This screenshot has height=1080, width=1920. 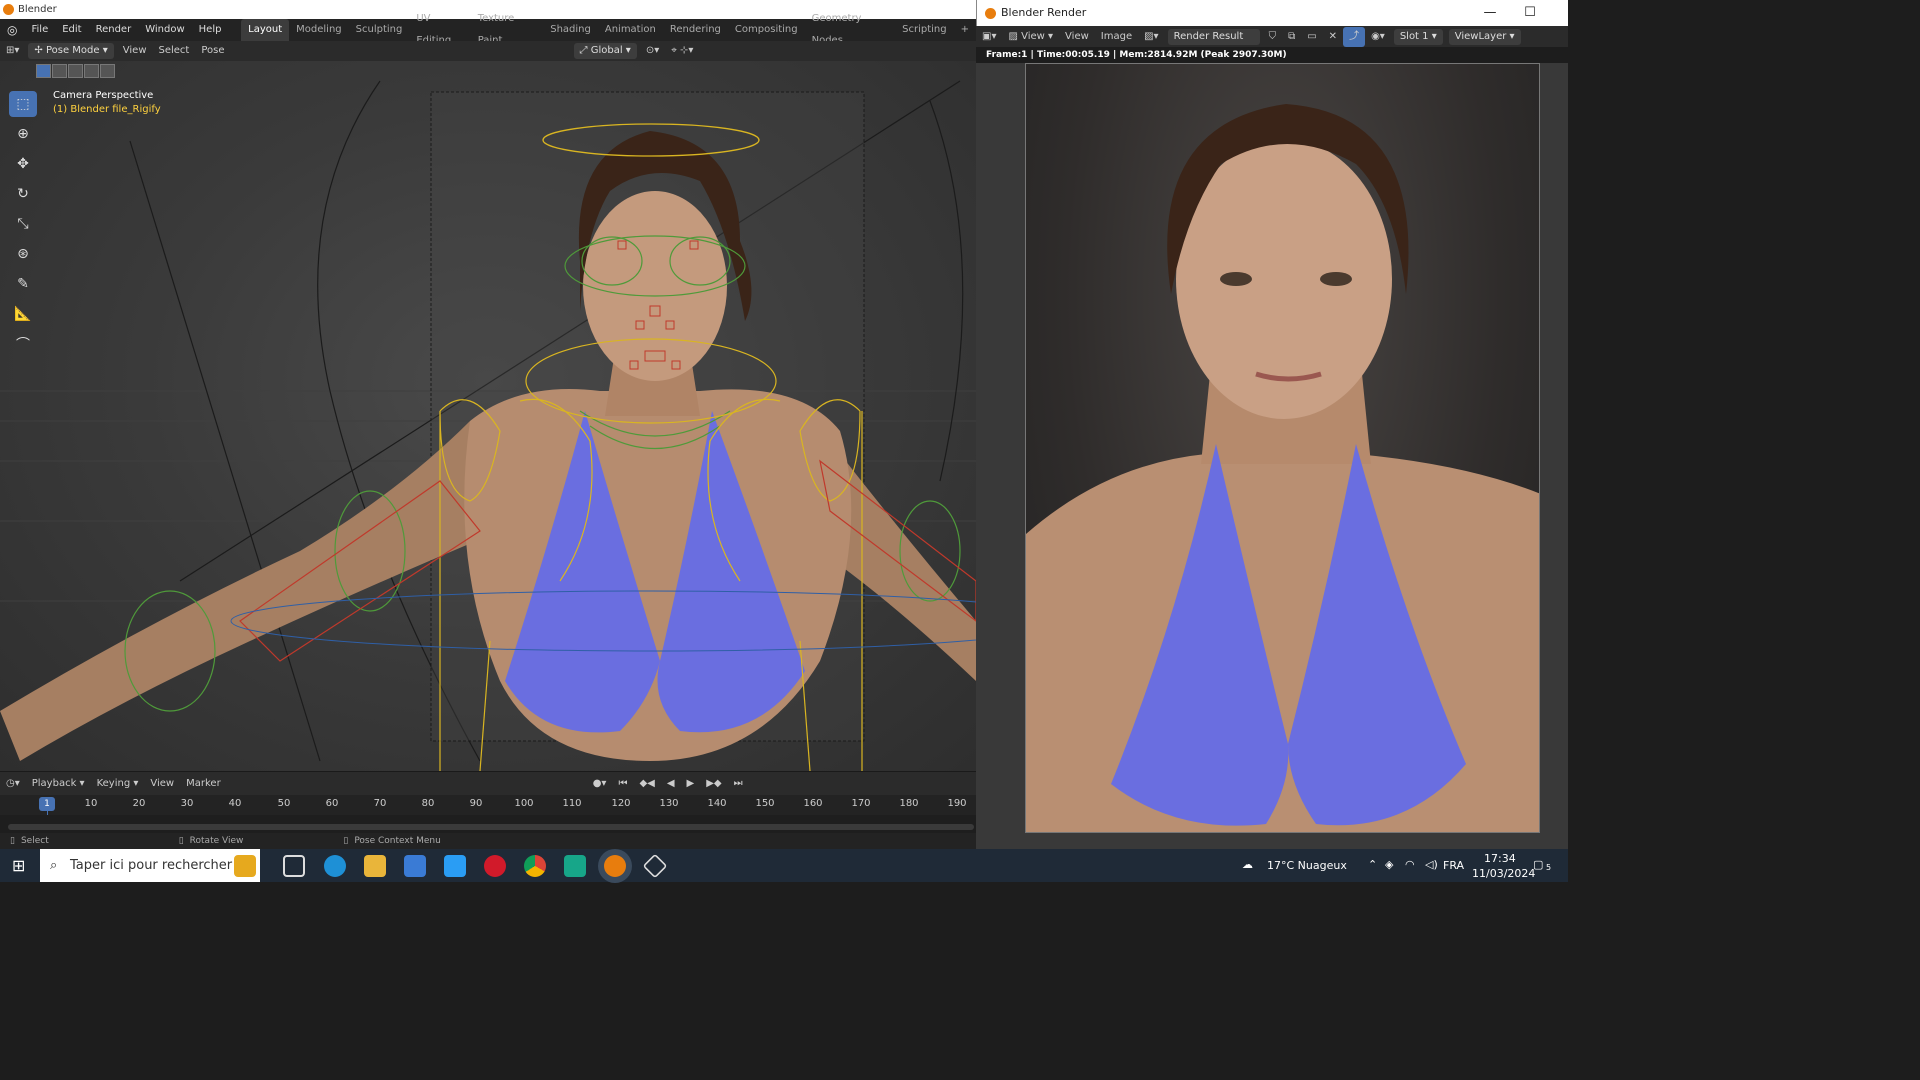 I want to click on edge-icon, so click(x=335, y=866).